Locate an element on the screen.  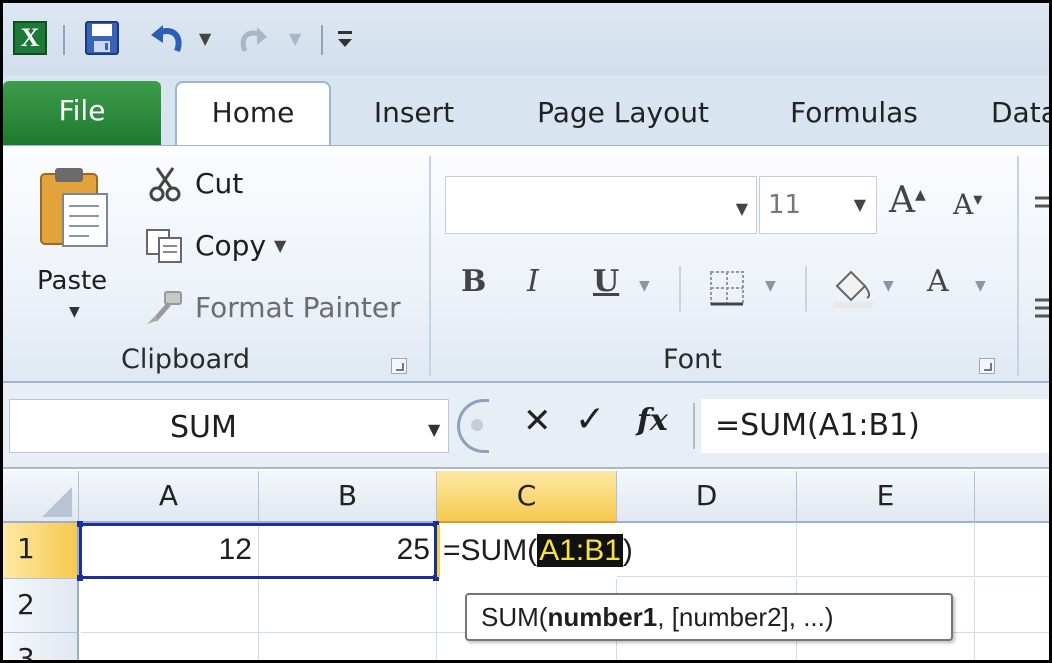
paste-dropdown-icon: ▼ is located at coordinates (74, 312).